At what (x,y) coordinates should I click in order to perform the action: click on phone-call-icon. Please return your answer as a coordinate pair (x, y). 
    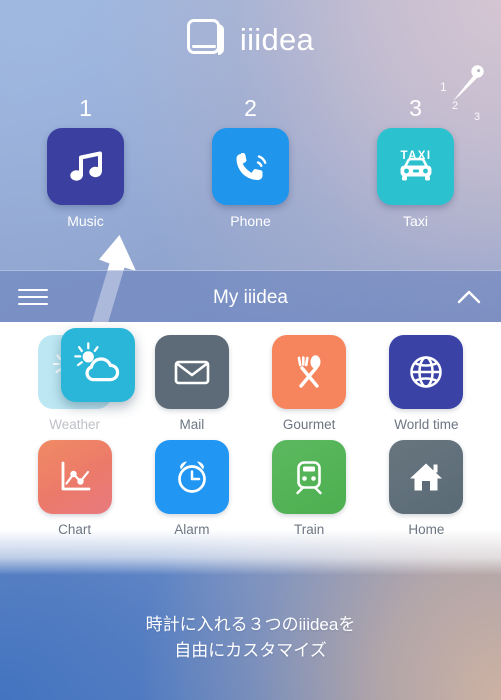
    Looking at the image, I should click on (251, 166).